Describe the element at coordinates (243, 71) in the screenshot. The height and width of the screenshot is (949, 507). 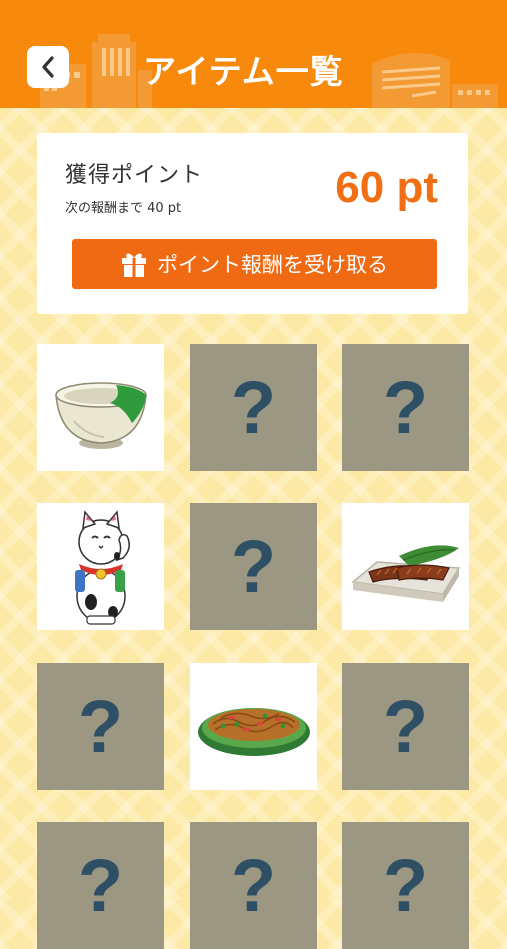
I see `page-title: アイテム一覧` at that location.